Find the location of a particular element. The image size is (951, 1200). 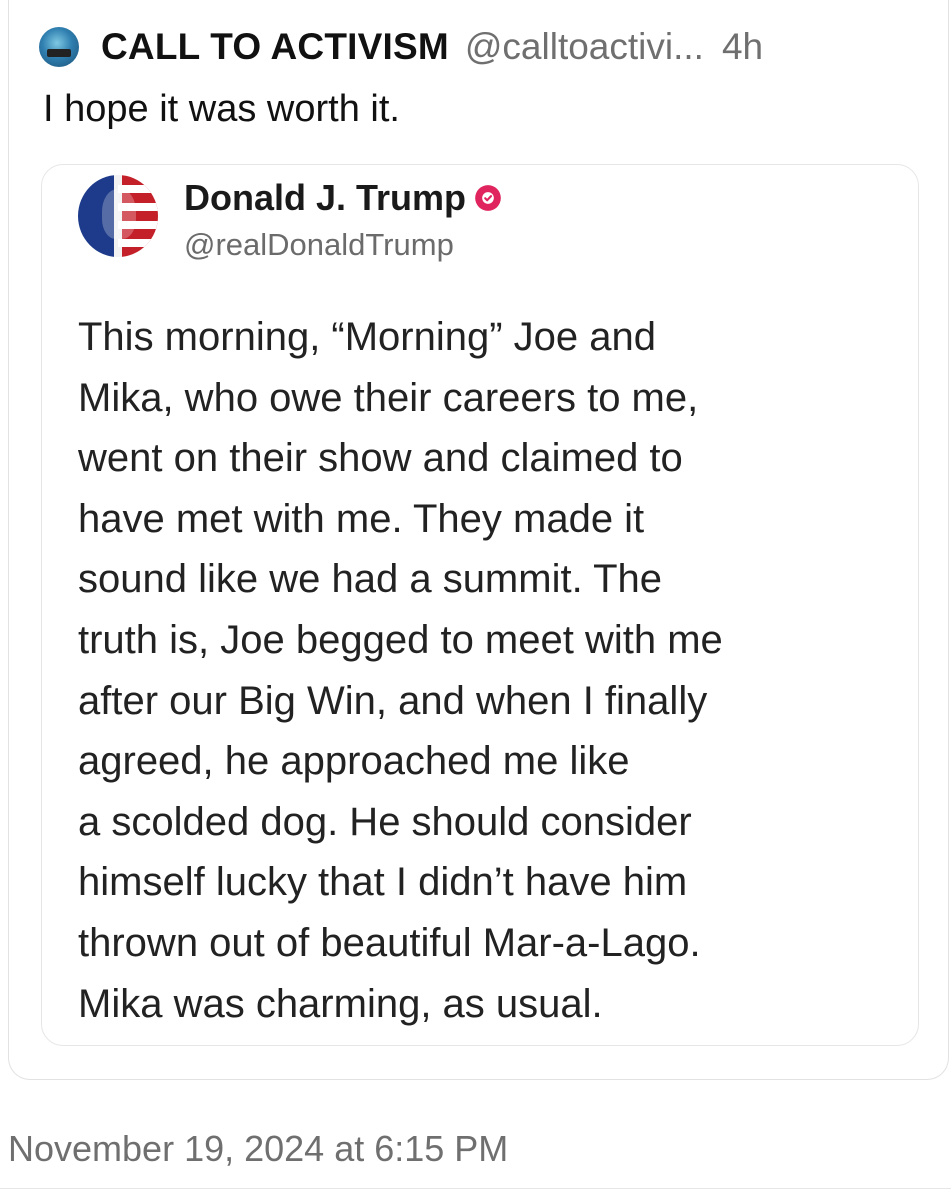

quoted-body-line: after our Big Win, and when I finally is located at coordinates (393, 700).